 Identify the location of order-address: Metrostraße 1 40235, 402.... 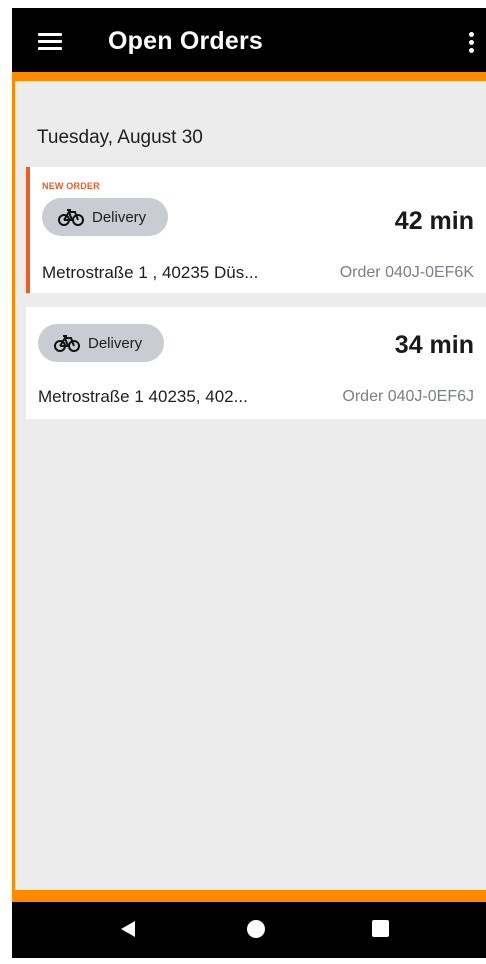
(143, 396).